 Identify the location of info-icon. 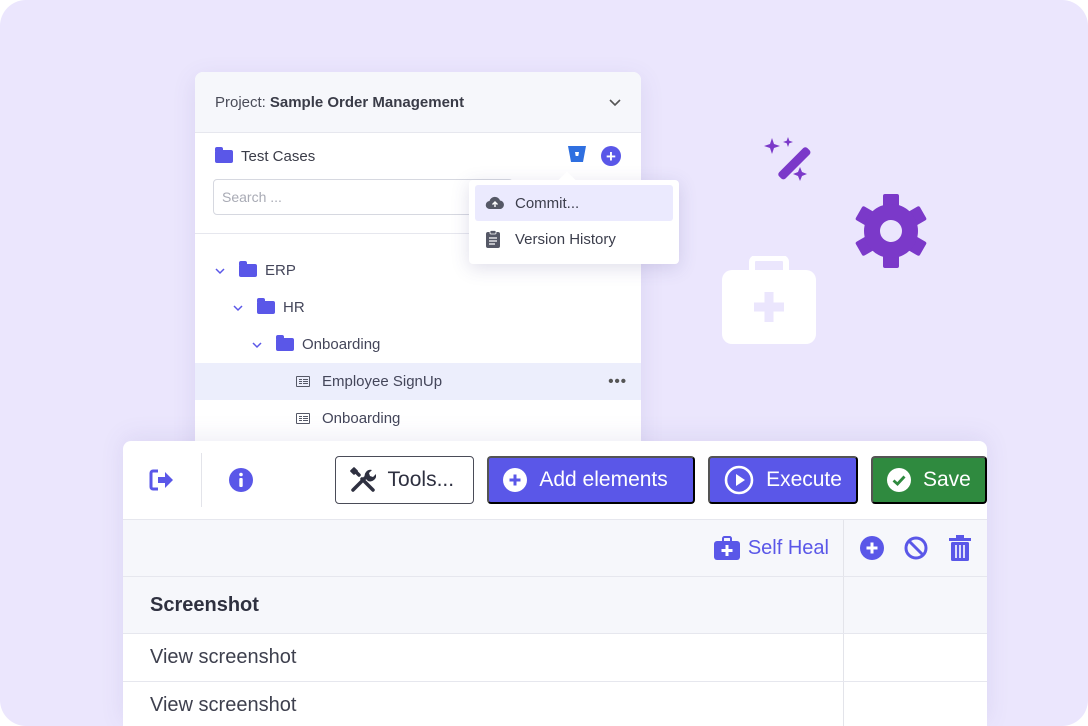
(241, 480).